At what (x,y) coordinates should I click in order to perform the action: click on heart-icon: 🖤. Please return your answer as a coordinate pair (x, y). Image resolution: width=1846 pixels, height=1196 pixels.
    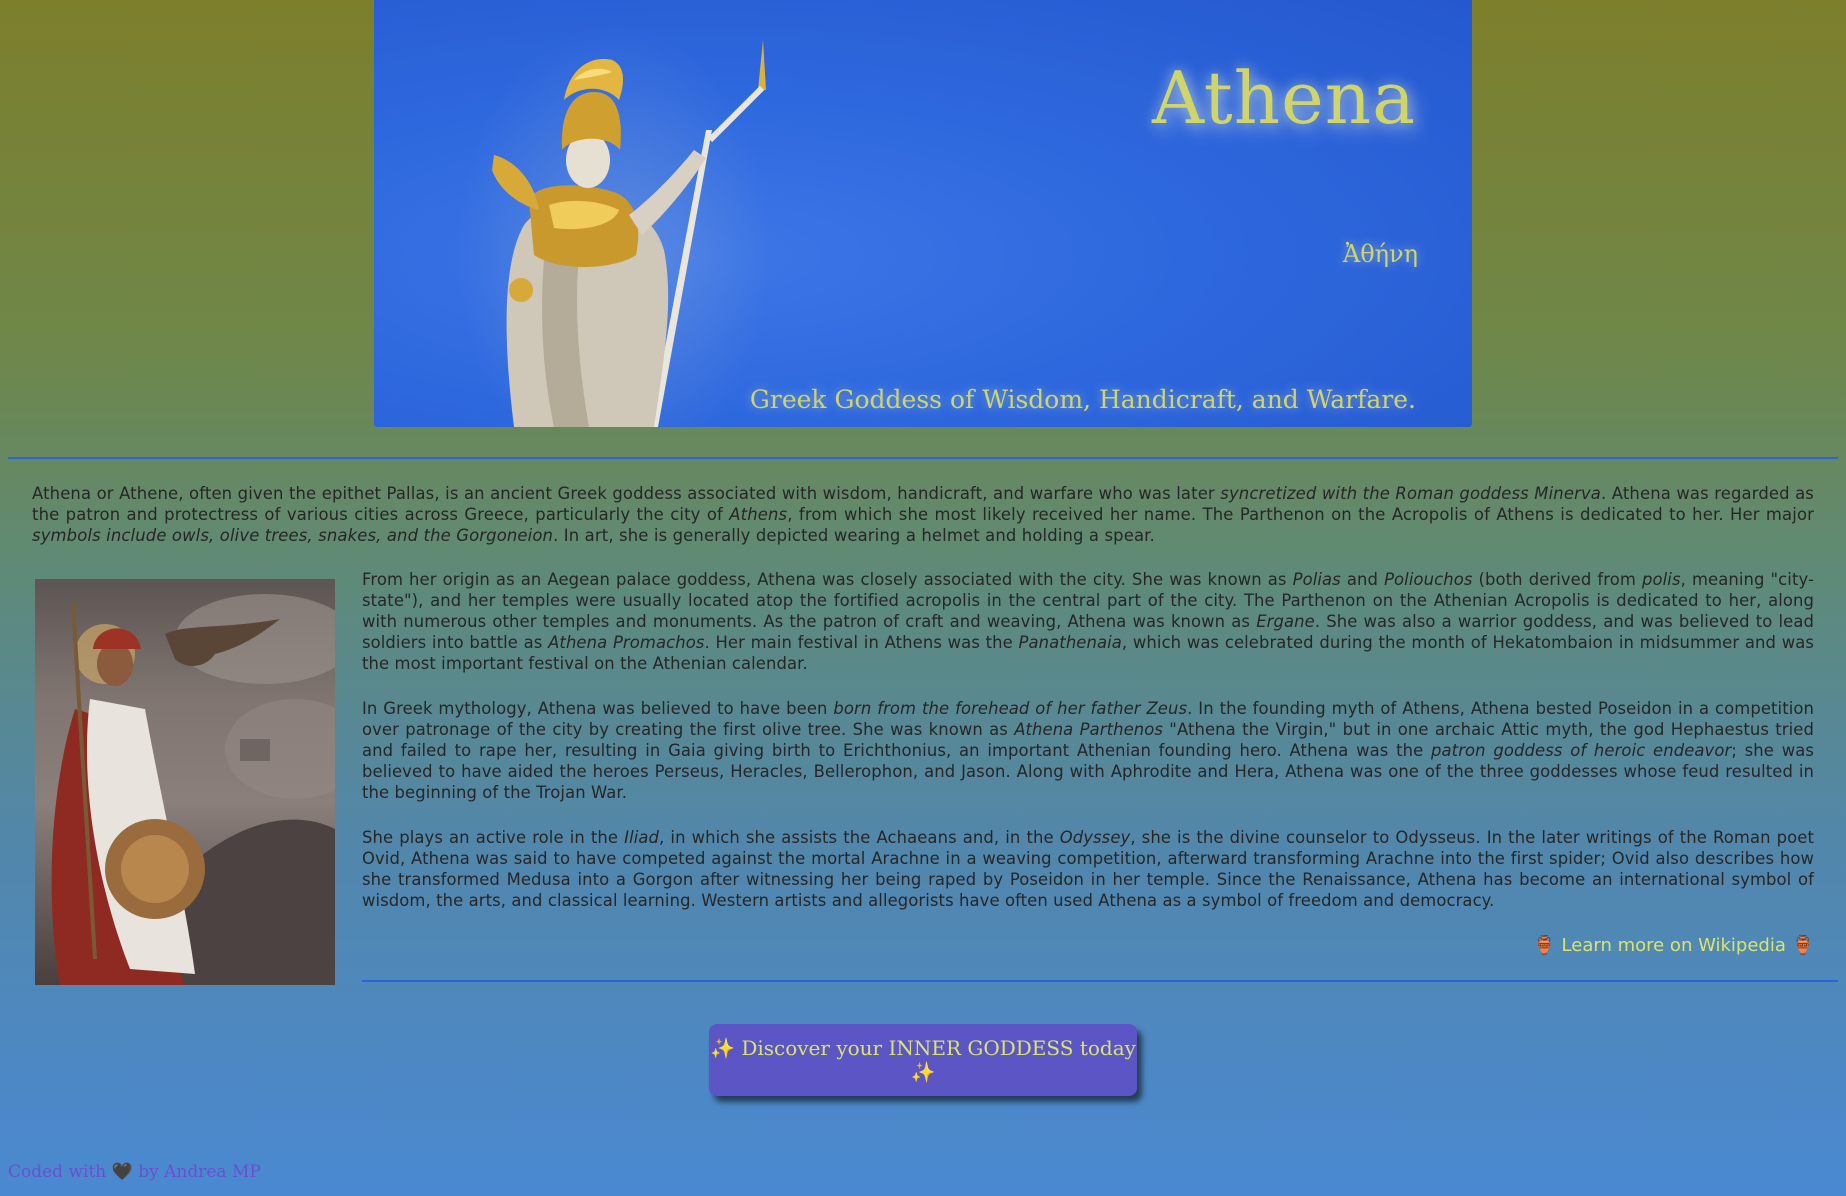
    Looking at the image, I should click on (122, 1172).